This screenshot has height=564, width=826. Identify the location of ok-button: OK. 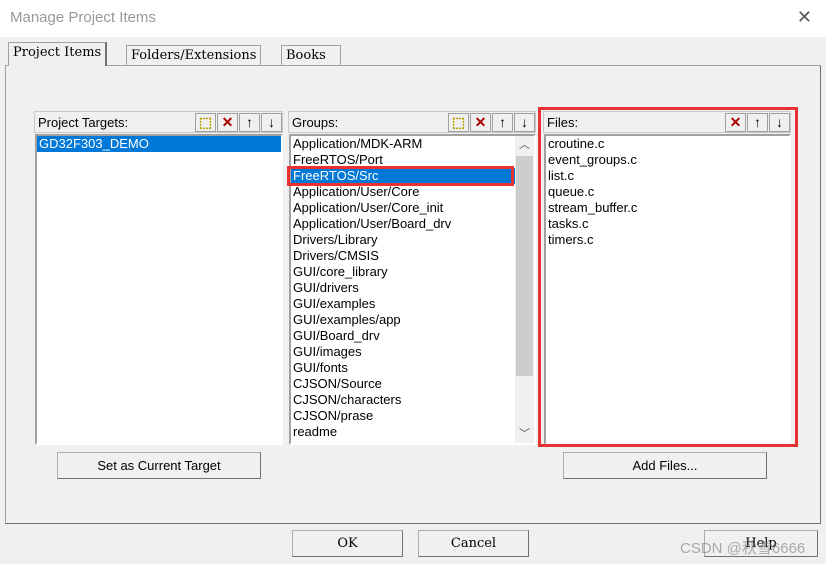
(347, 543).